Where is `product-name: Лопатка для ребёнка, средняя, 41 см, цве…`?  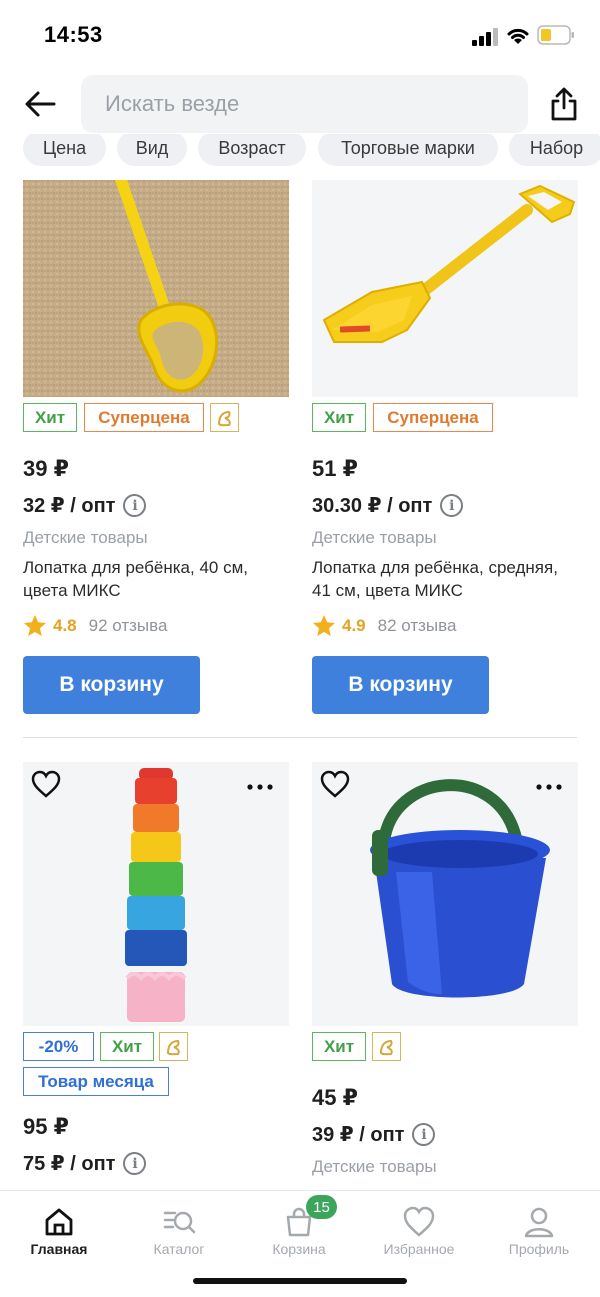
product-name: Лопатка для ребёнка, средняя, 41 см, цве… is located at coordinates (437, 579).